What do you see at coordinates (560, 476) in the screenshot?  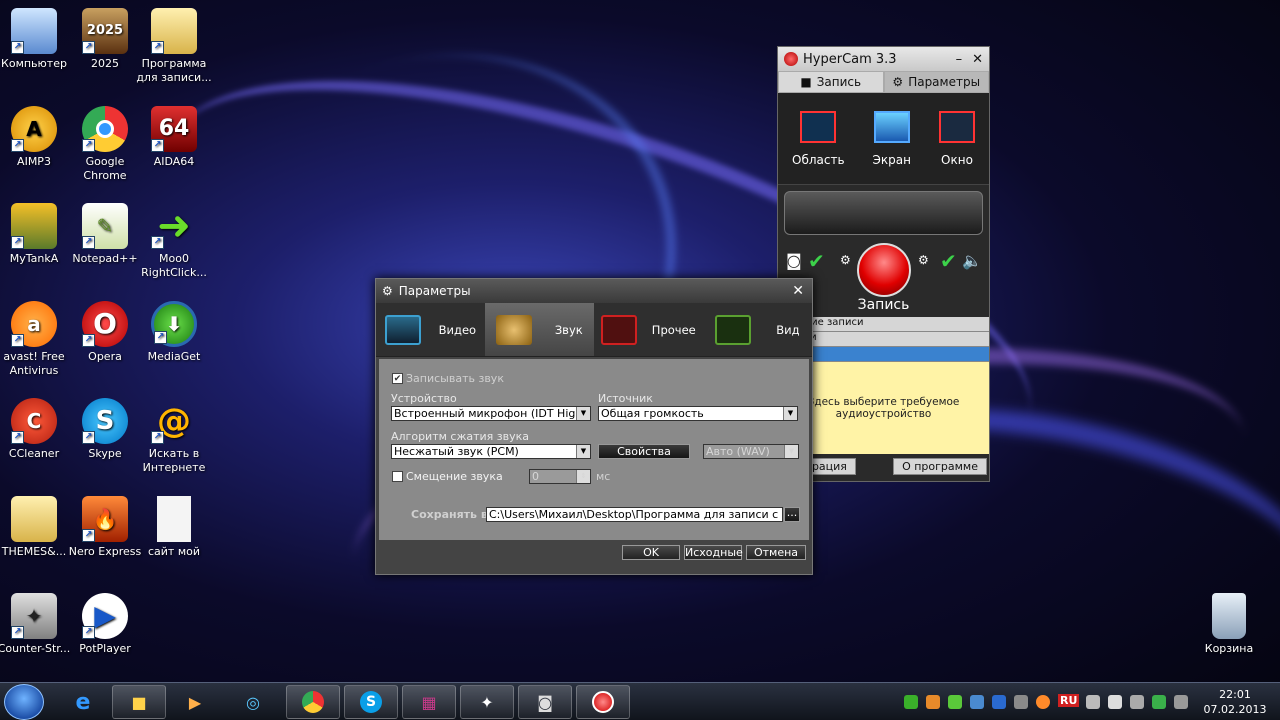 I see `sound-offset-input: 0 ⇕` at bounding box center [560, 476].